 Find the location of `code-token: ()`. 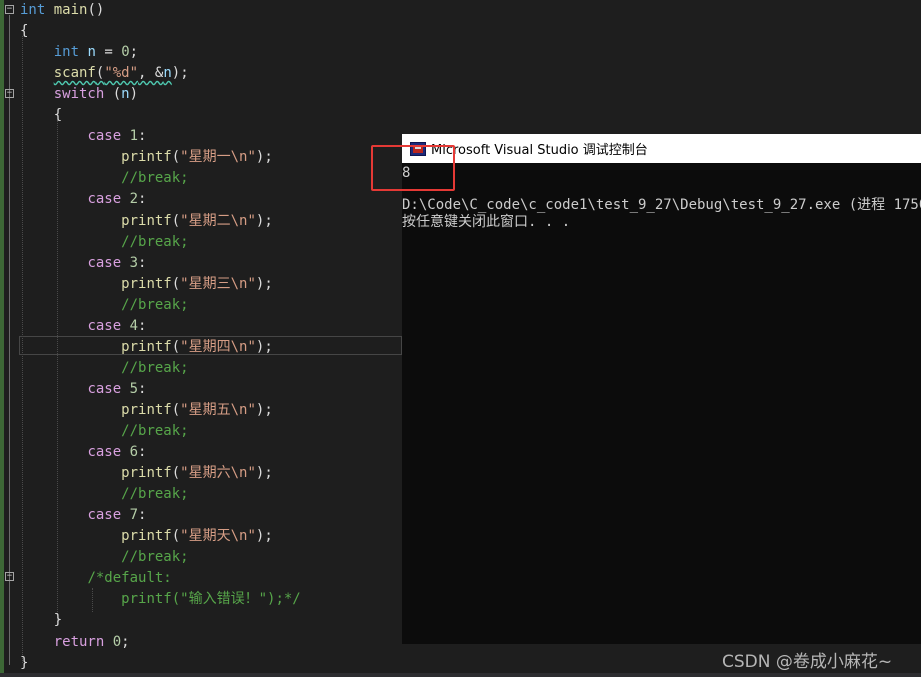

code-token: () is located at coordinates (96, 10).